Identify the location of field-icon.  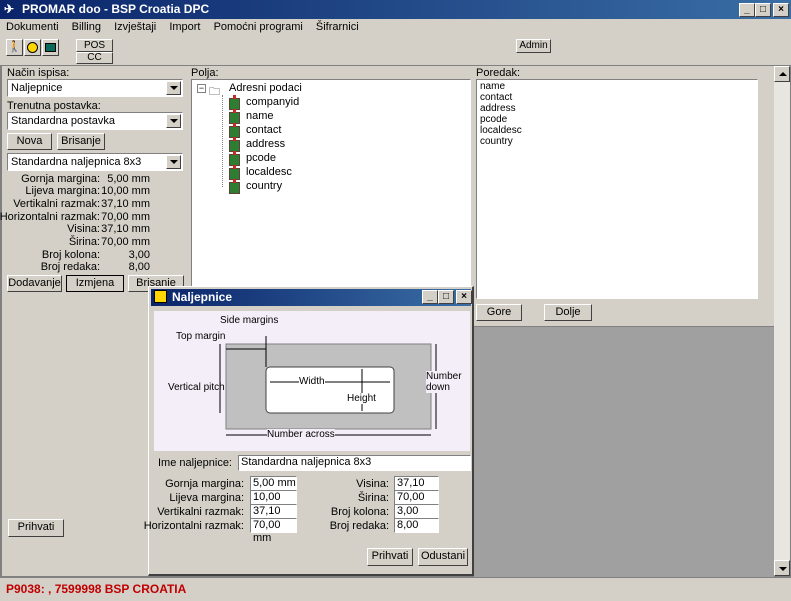
(234, 186).